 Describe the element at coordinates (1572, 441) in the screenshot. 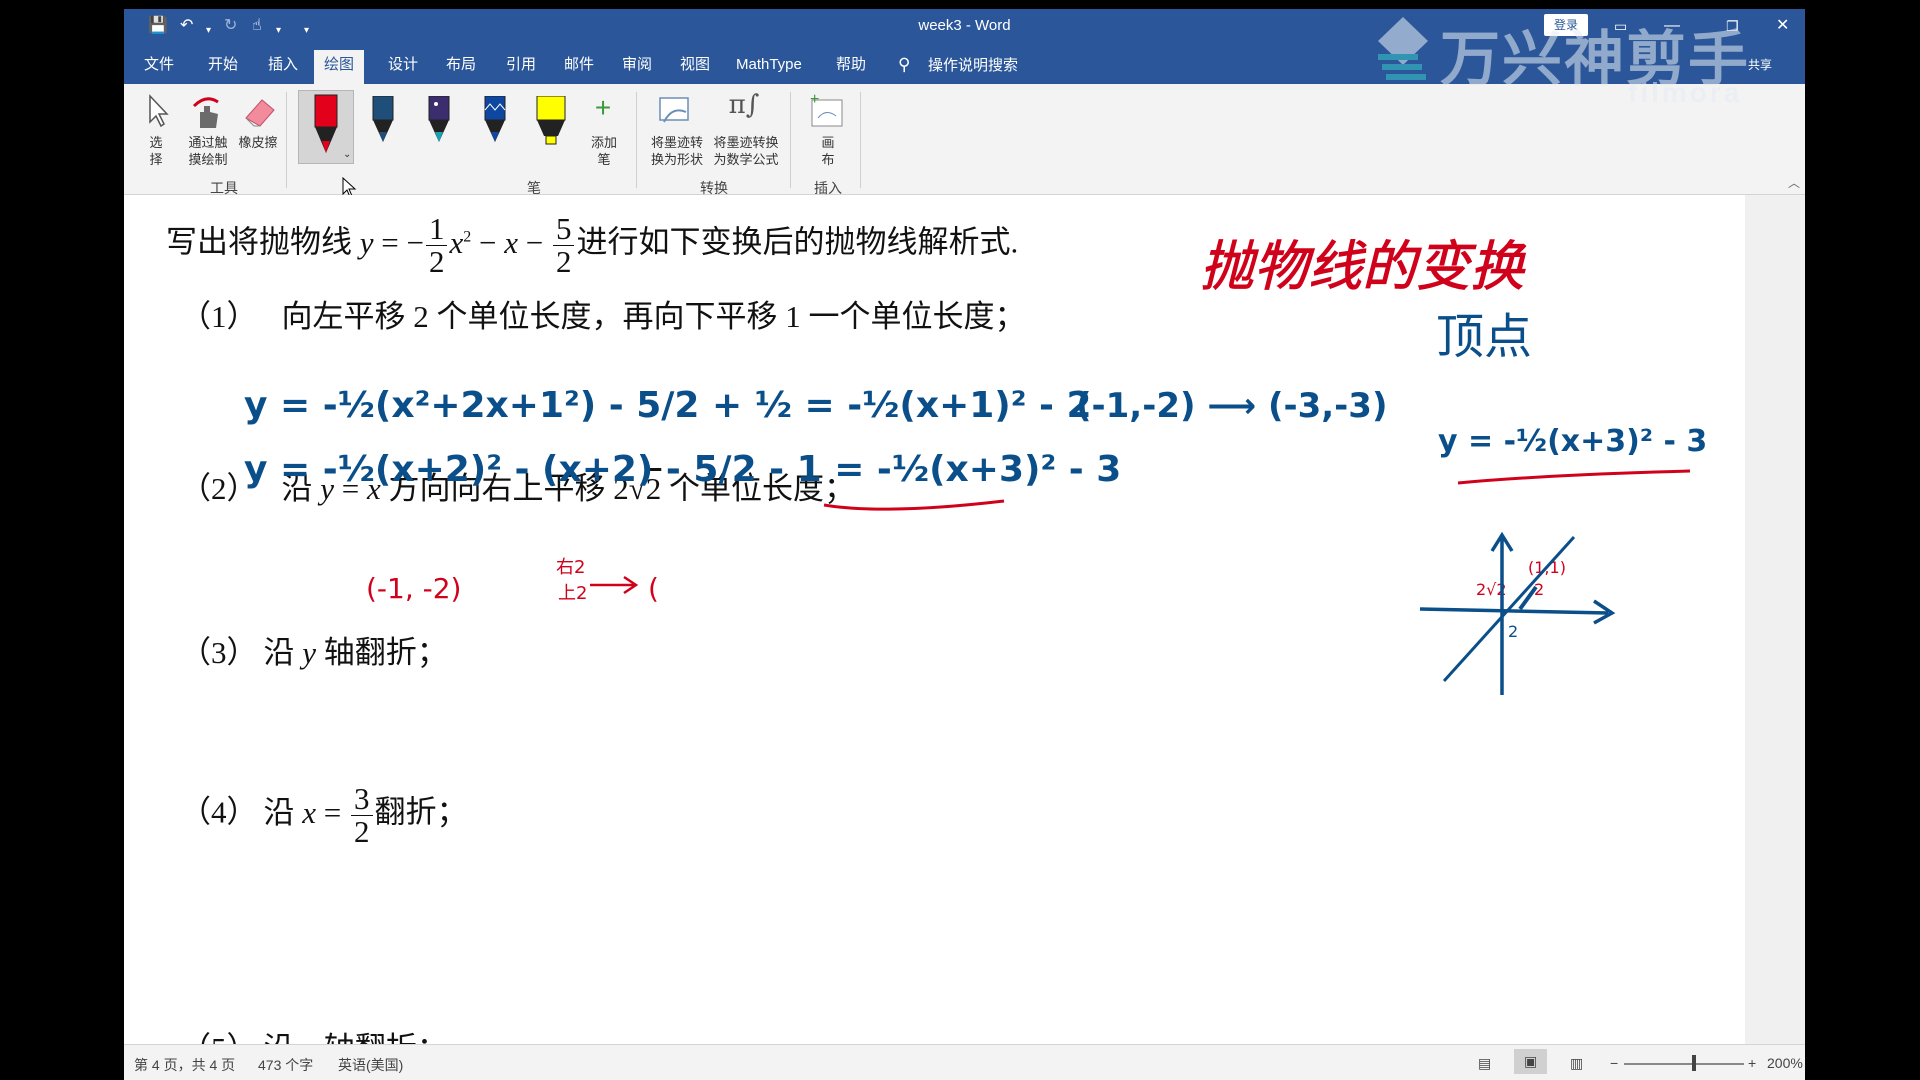

I see `ink-result-eq: y = -½(x+3)² - 3` at that location.